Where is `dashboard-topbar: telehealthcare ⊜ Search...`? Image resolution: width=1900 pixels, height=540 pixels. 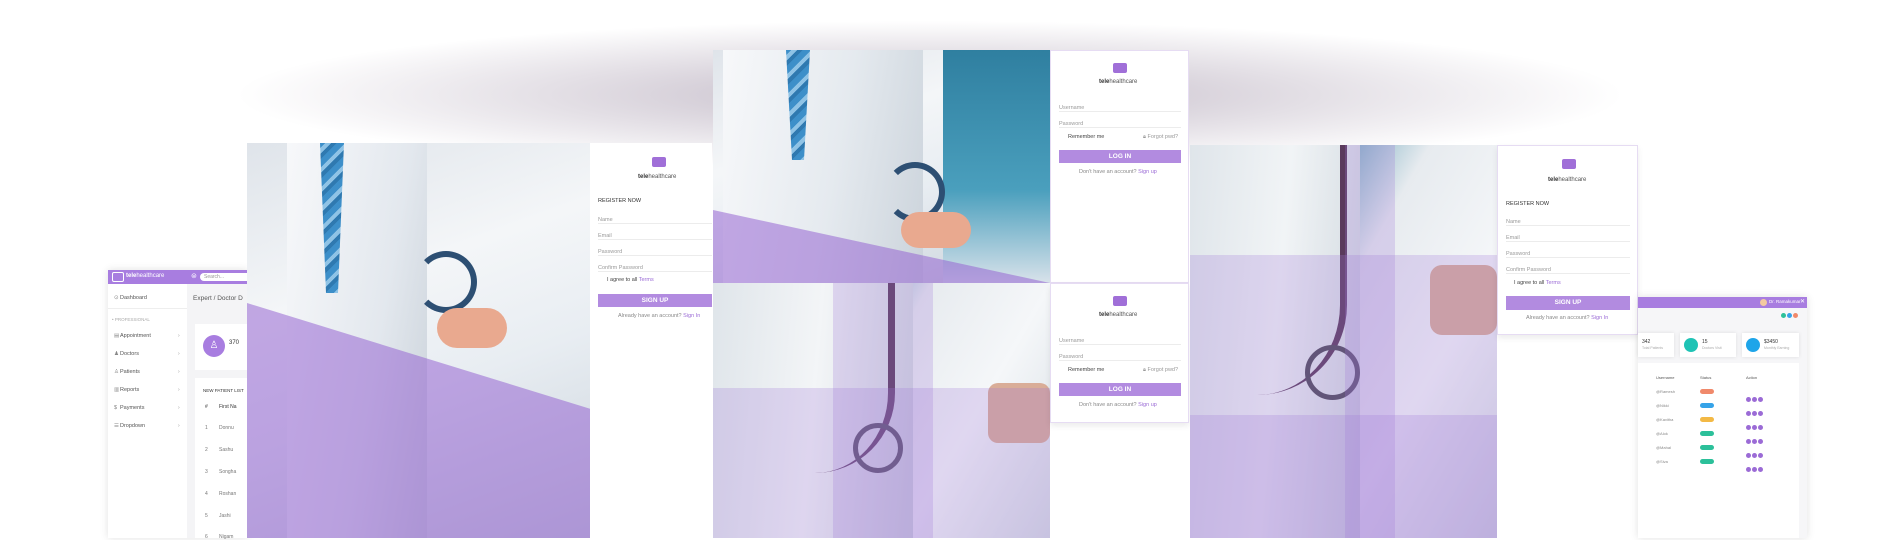
dashboard-topbar: telehealthcare ⊜ Search... is located at coordinates (180, 277).